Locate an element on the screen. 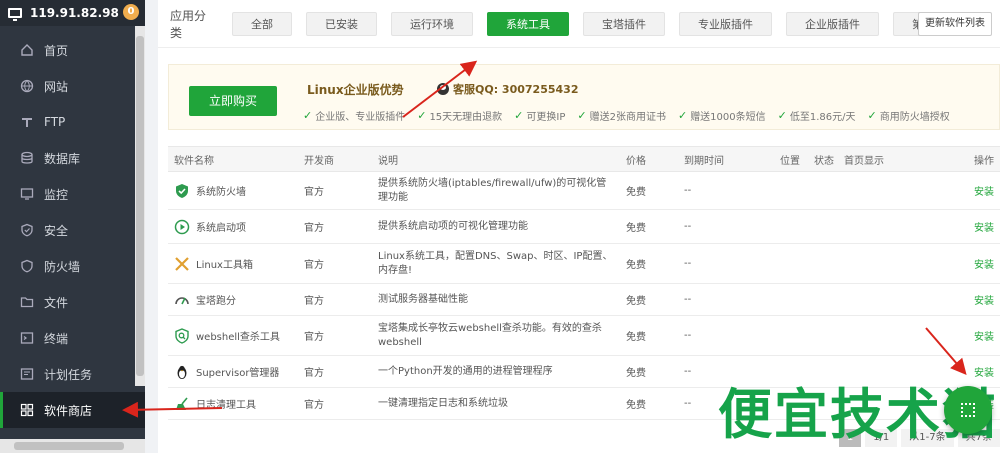 The height and width of the screenshot is (453, 1000). category-installed: 已安装 is located at coordinates (341, 23).